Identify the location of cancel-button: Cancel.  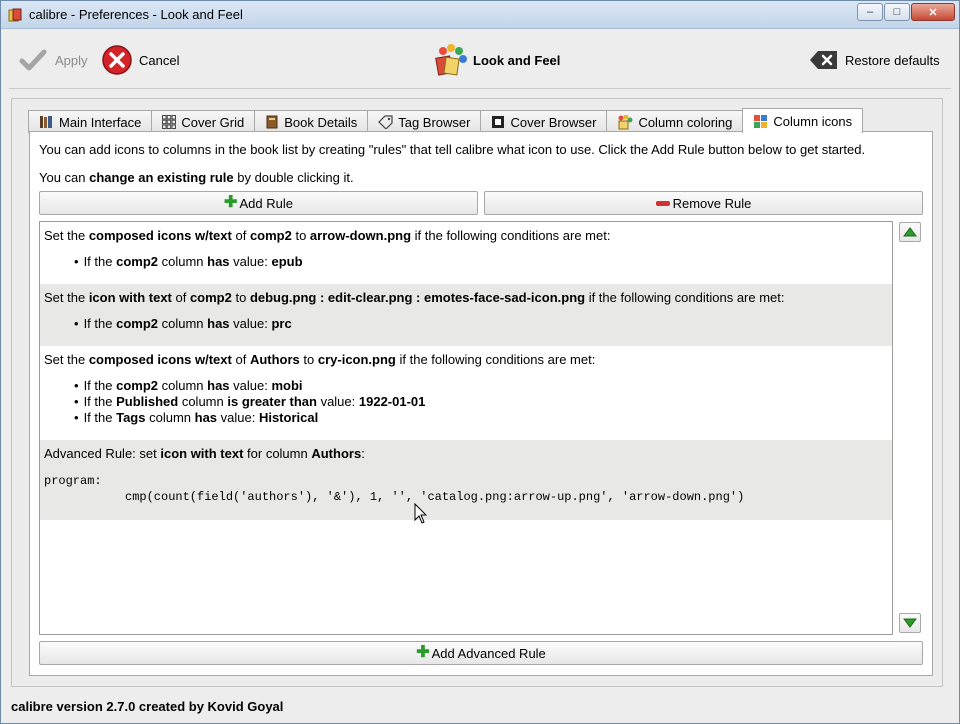
(140, 60).